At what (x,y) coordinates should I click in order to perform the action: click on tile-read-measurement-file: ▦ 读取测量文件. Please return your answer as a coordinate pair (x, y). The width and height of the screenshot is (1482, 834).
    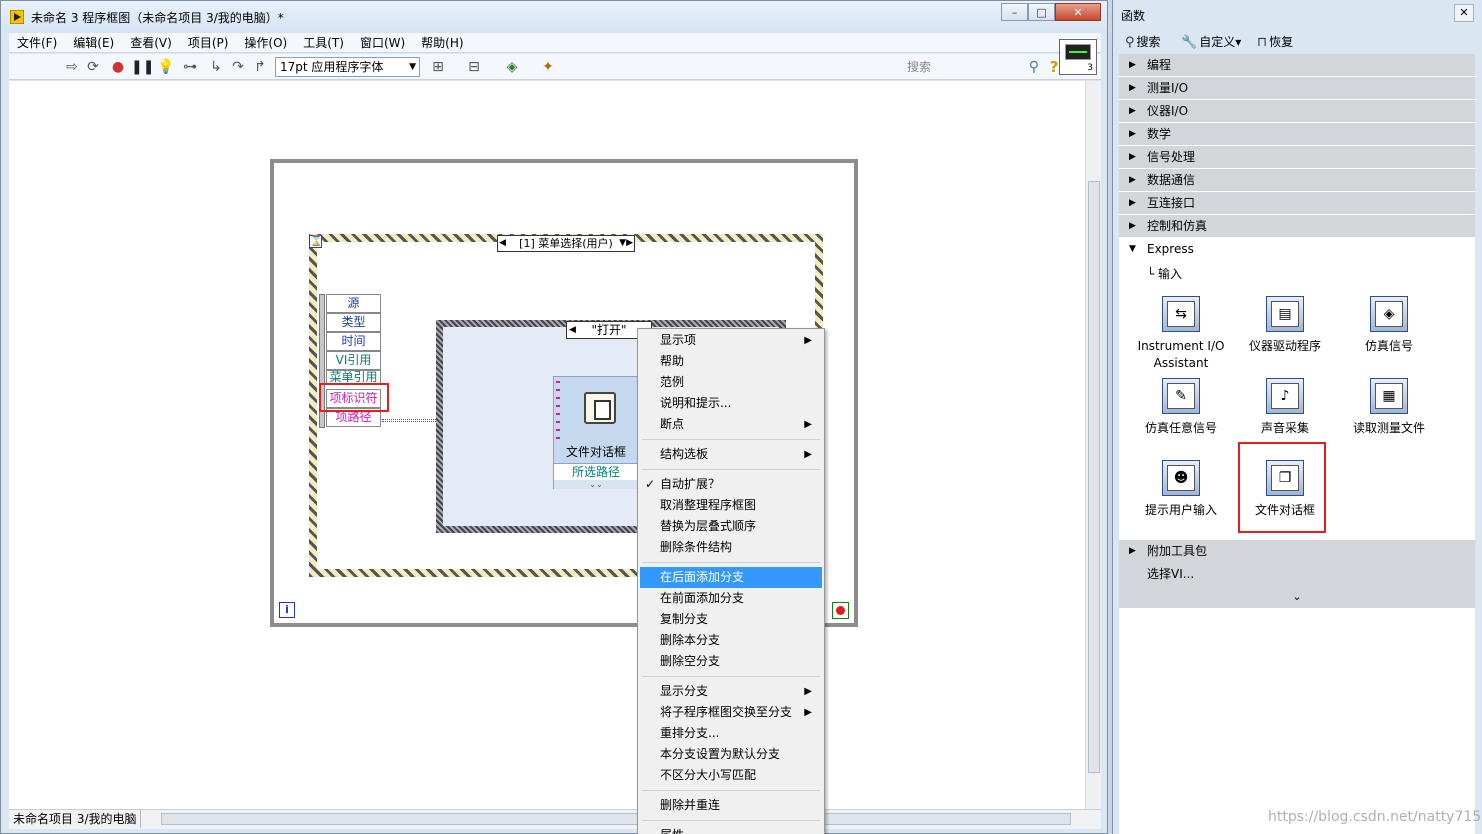
    Looking at the image, I should click on (1389, 417).